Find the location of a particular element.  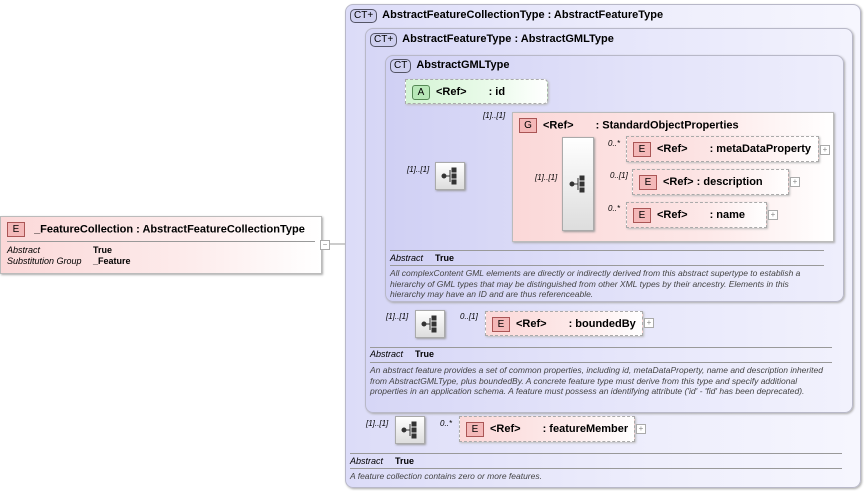

prop-value: _Feature is located at coordinates (112, 261).